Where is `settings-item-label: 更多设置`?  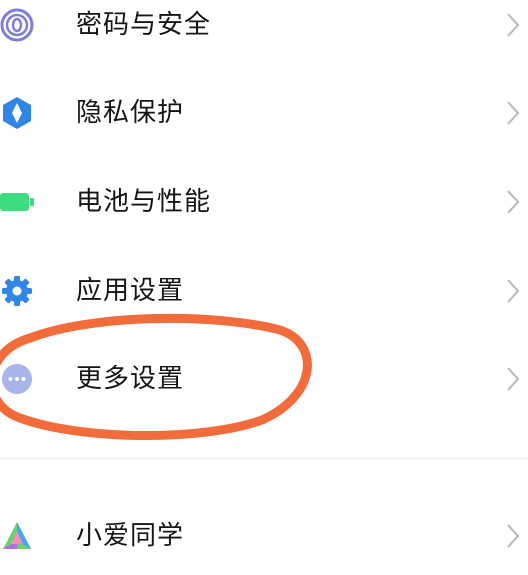
settings-item-label: 更多设置 is located at coordinates (130, 379).